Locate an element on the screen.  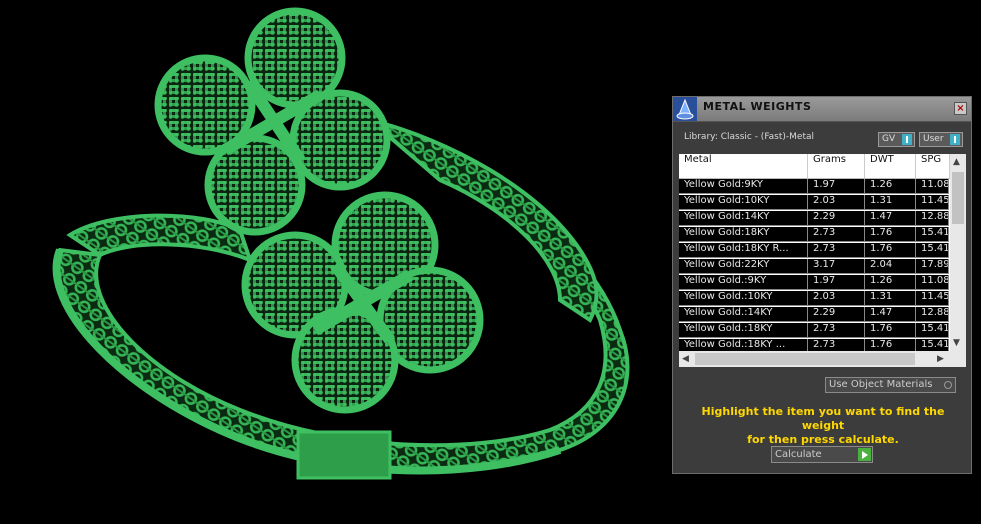
user-toggle: User is located at coordinates (941, 139).